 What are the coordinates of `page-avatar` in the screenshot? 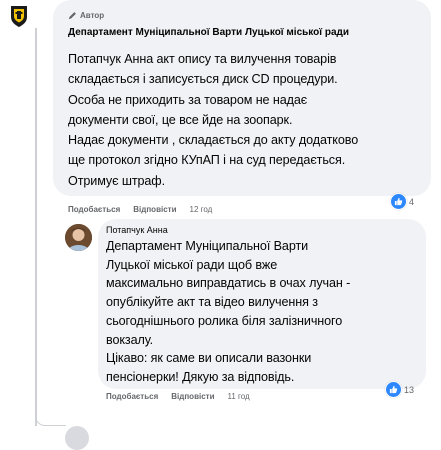 It's located at (19, 16).